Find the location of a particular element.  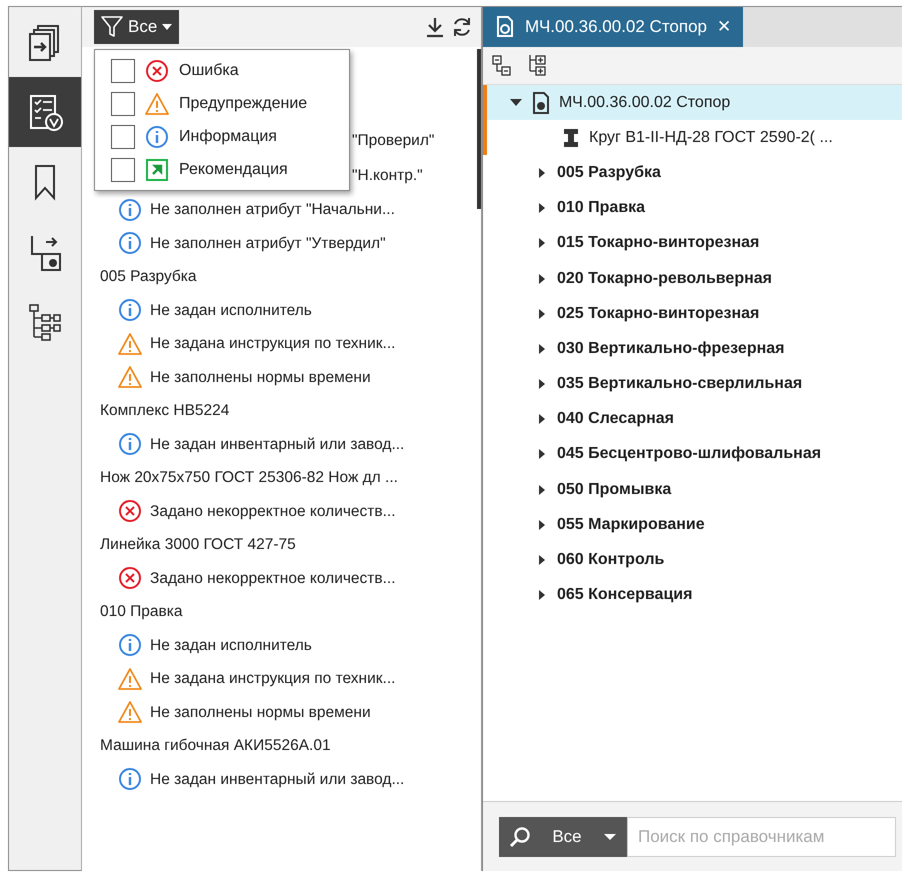

refresh-icon is located at coordinates (462, 27).